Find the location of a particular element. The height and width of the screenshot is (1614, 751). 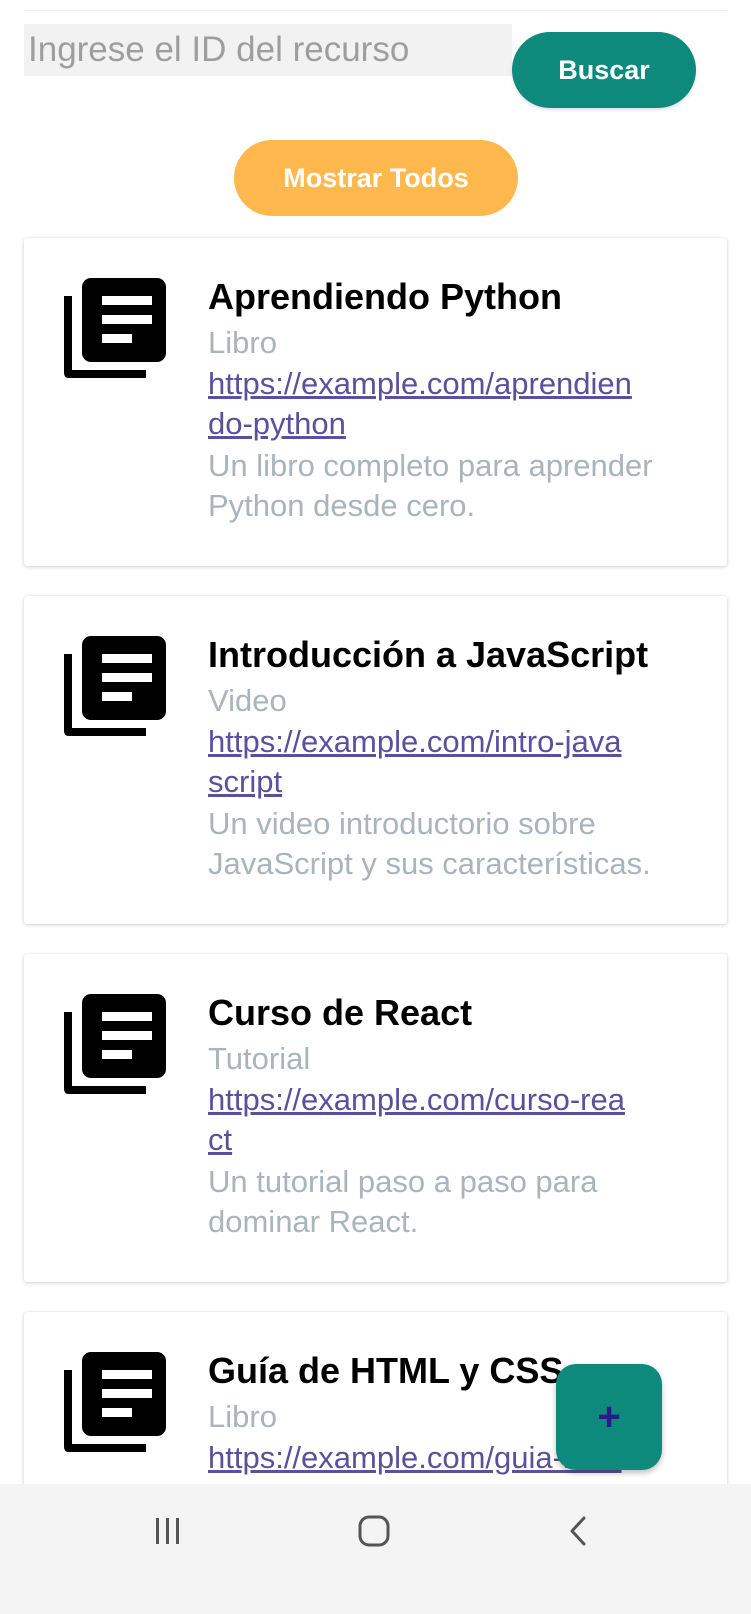

resource-title: Aprendiendo Python is located at coordinates (385, 296).